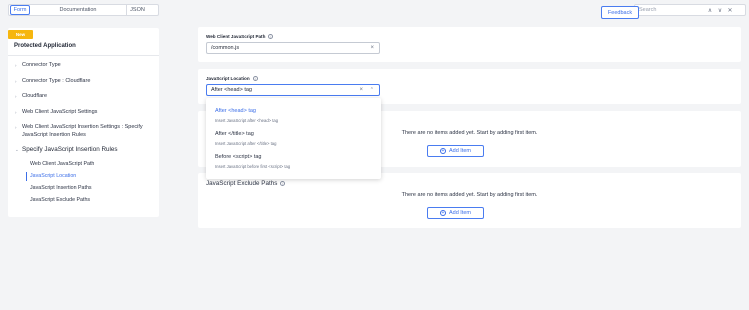  Describe the element at coordinates (730, 10) in the screenshot. I see `close-search-icon: ✕` at that location.